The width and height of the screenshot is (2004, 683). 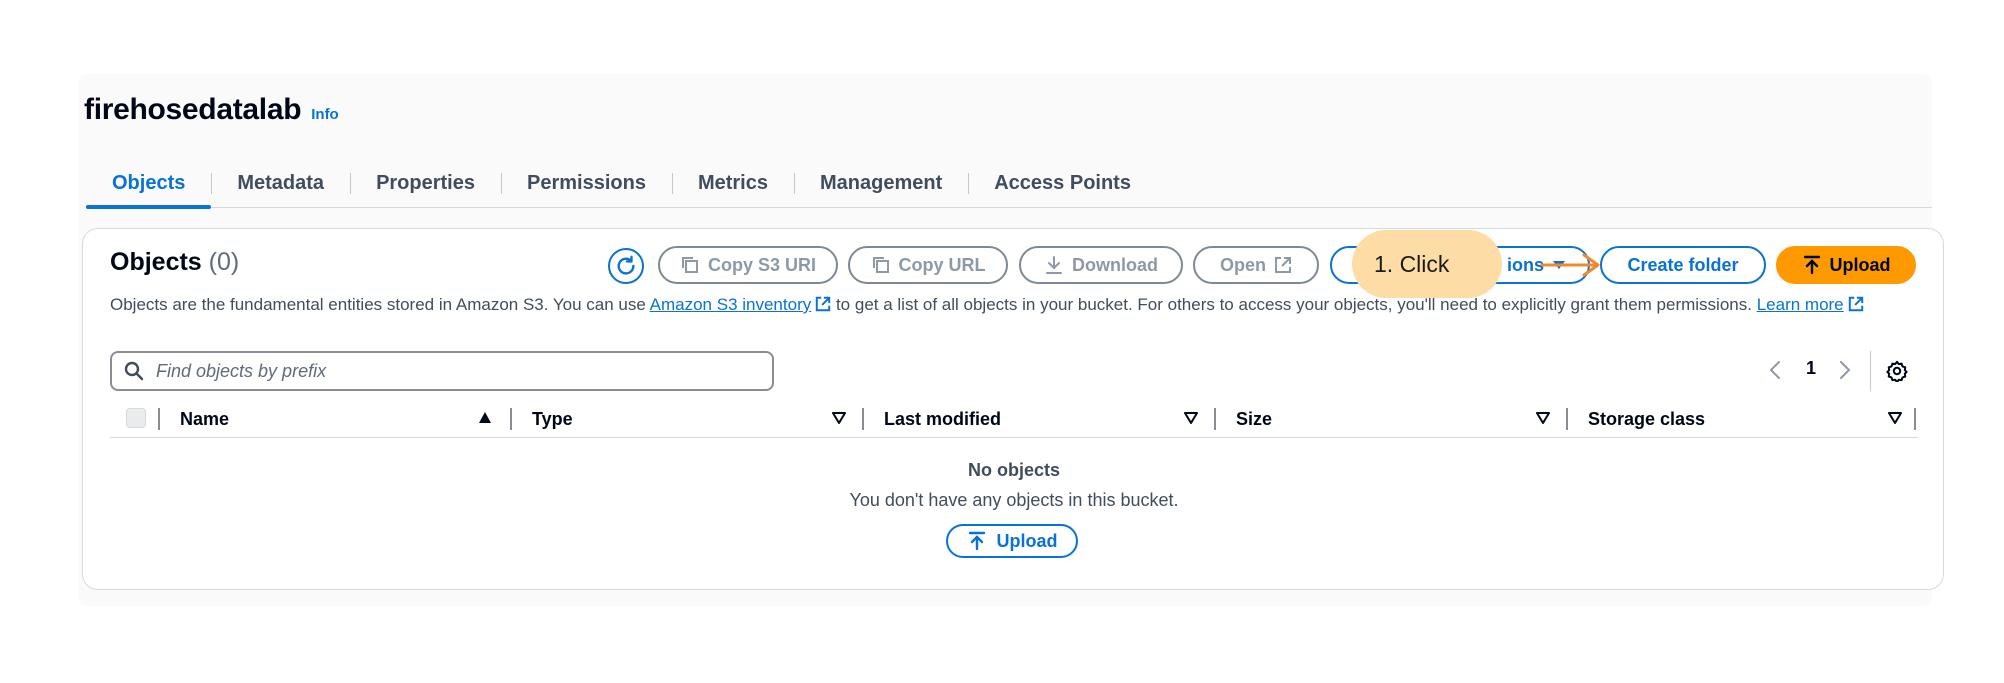 I want to click on current-page-number: 1, so click(x=1811, y=368).